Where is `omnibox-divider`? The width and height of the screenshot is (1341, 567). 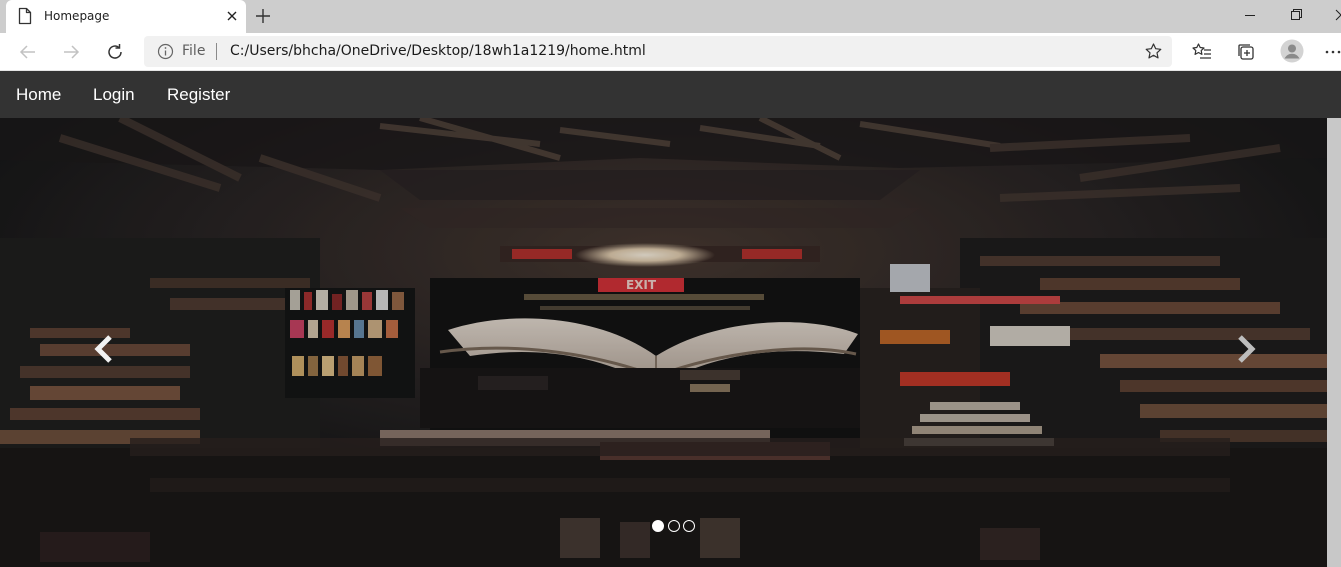
omnibox-divider is located at coordinates (216, 51).